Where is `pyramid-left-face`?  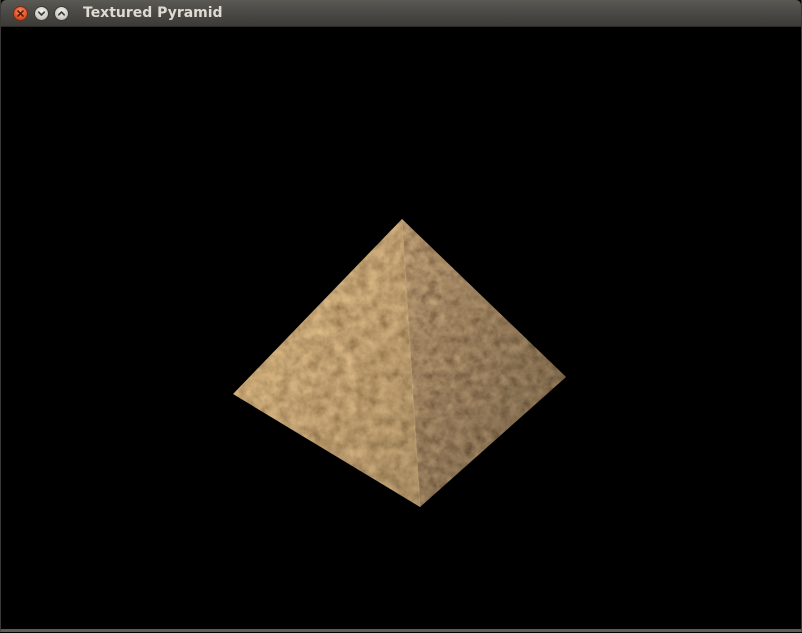 pyramid-left-face is located at coordinates (326, 363).